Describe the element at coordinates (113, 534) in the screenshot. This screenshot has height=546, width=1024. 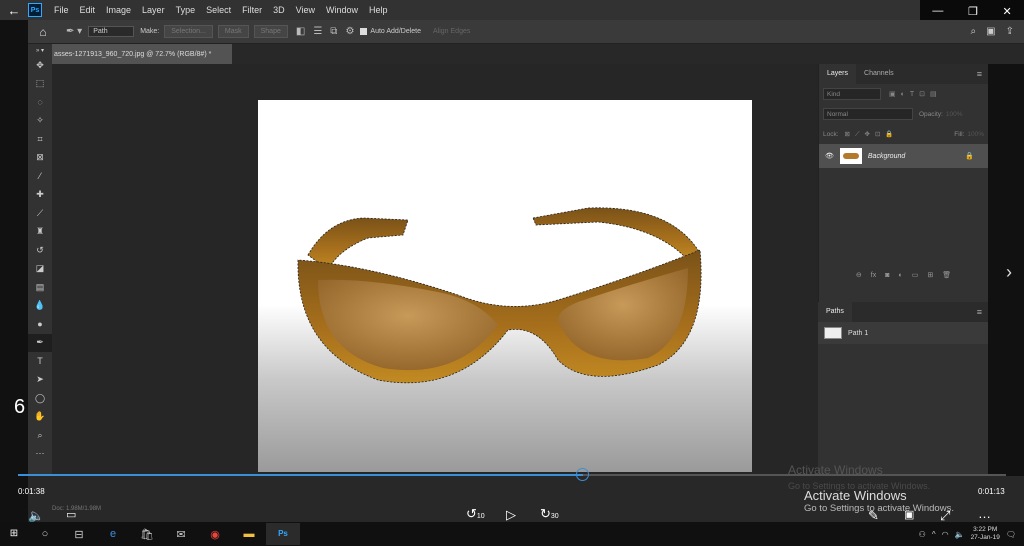
I see `edge-icon: e` at that location.